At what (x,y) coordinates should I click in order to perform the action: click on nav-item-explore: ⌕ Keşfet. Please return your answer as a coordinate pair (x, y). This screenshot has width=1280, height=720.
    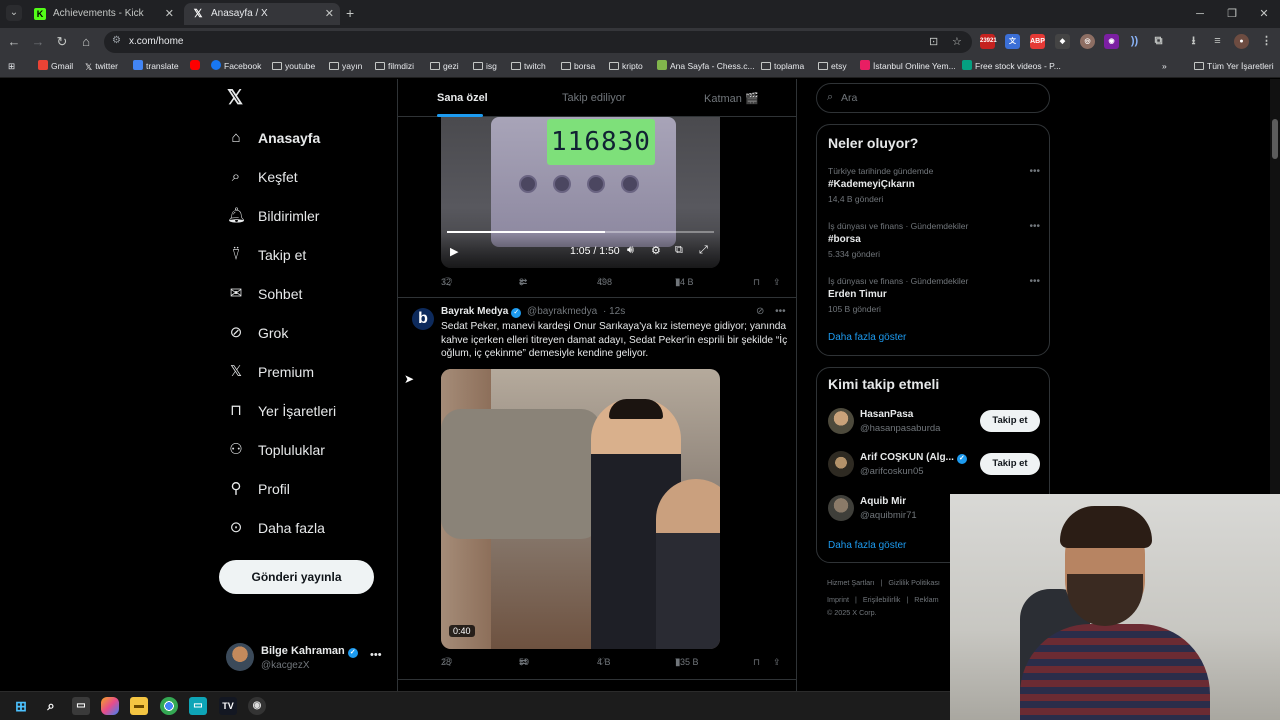
    Looking at the image, I should click on (262, 177).